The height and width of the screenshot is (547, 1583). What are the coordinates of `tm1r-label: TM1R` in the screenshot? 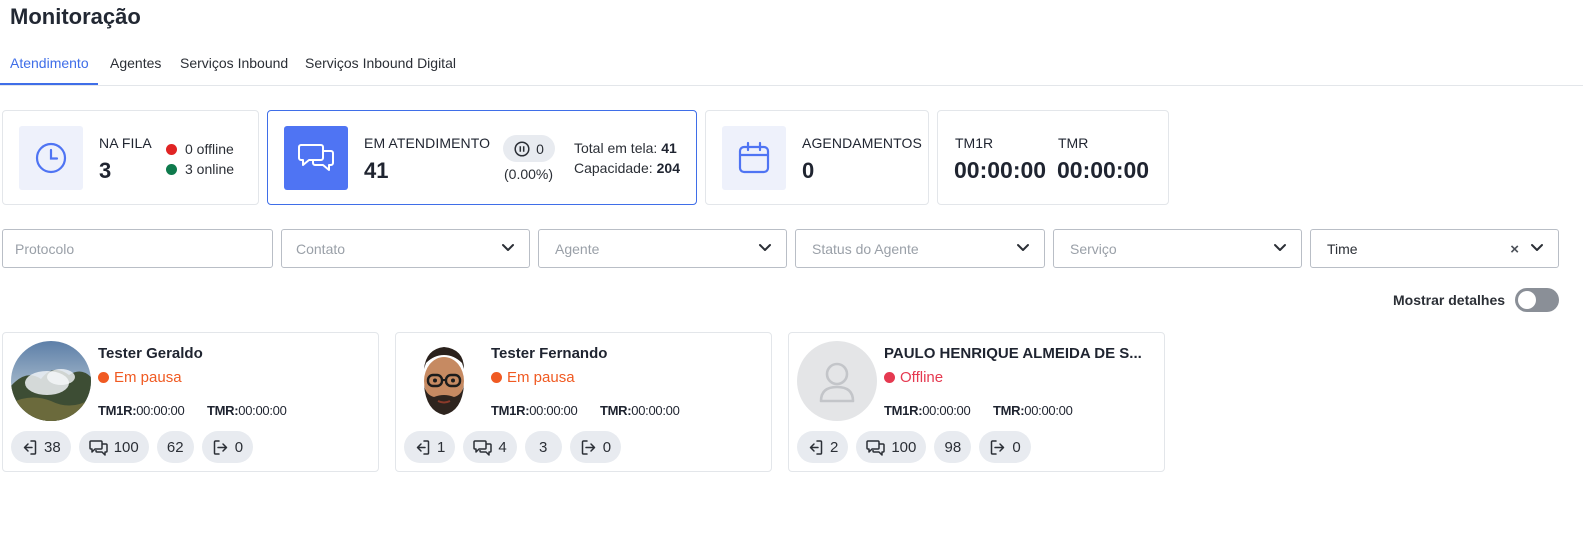 It's located at (974, 143).